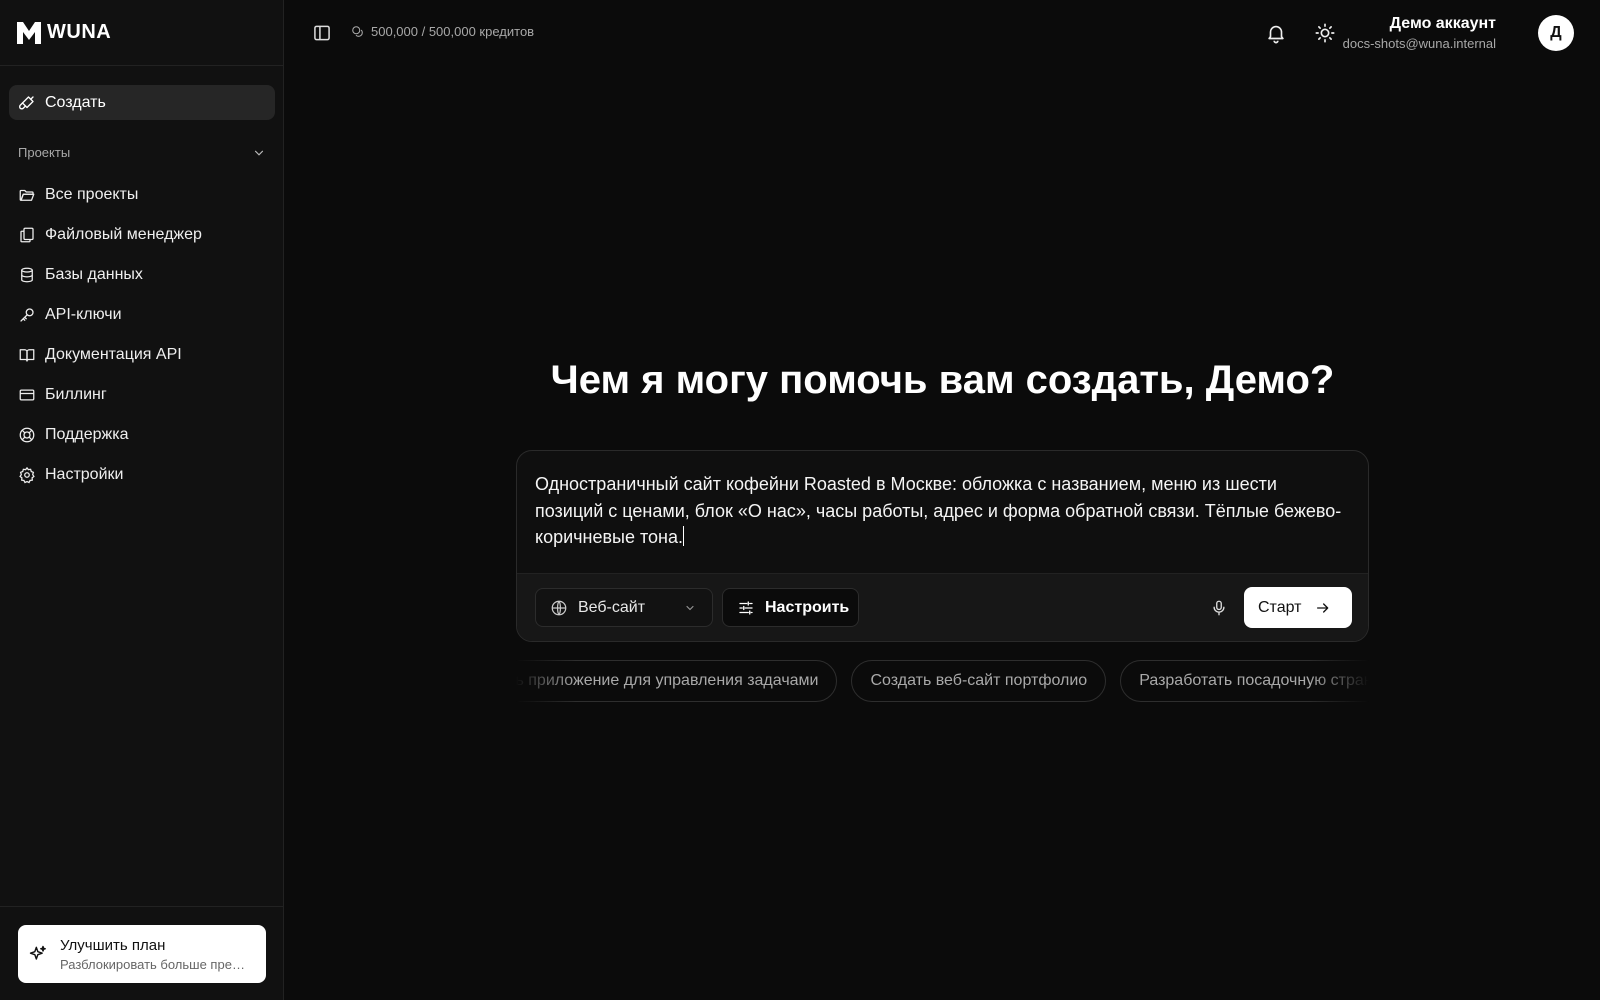 This screenshot has height=1000, width=1600. What do you see at coordinates (1244, 681) in the screenshot?
I see `suggestion-chip: Разработать посадочную страницу` at bounding box center [1244, 681].